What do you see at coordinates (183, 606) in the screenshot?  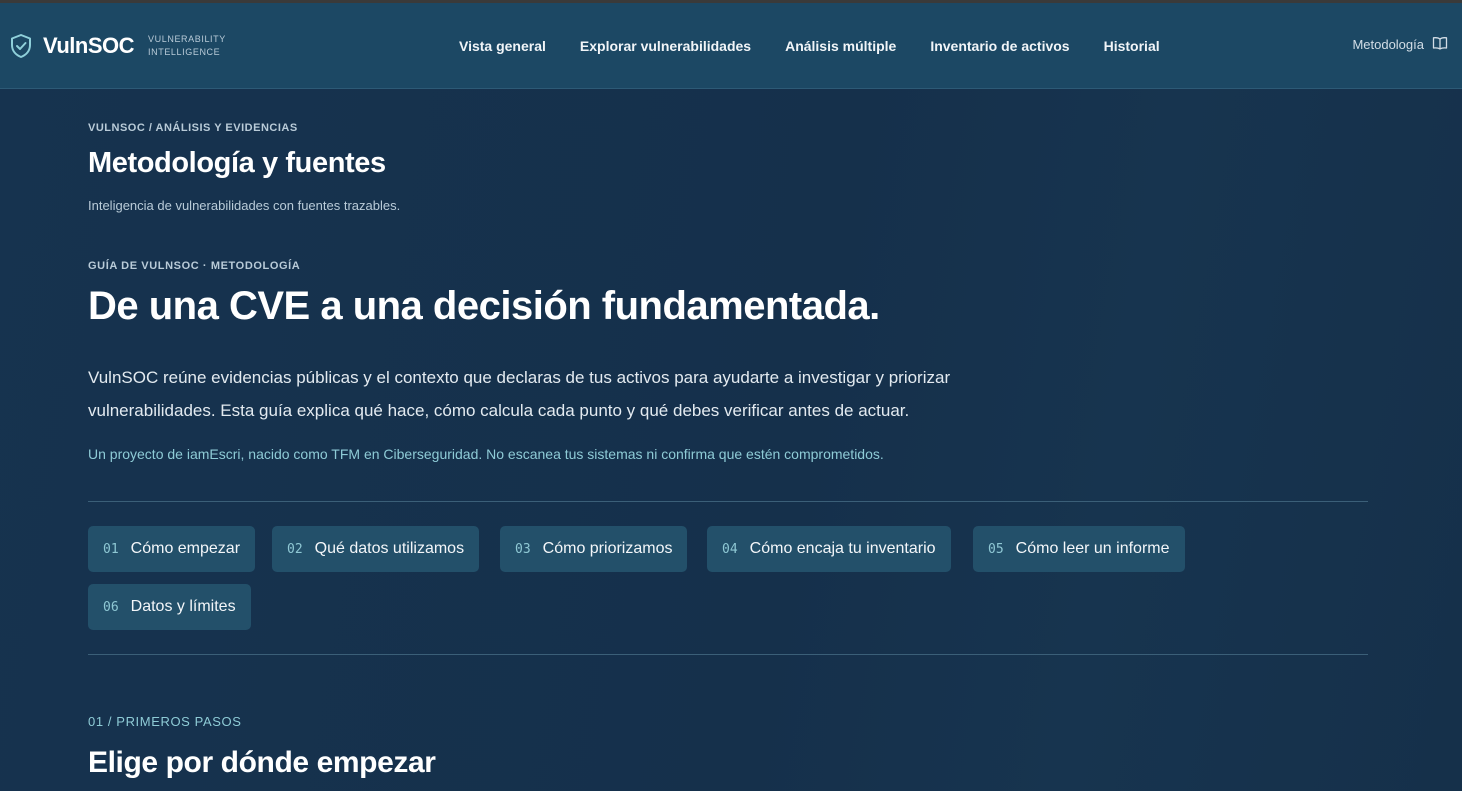 I see `chip-label: Datos y límites` at bounding box center [183, 606].